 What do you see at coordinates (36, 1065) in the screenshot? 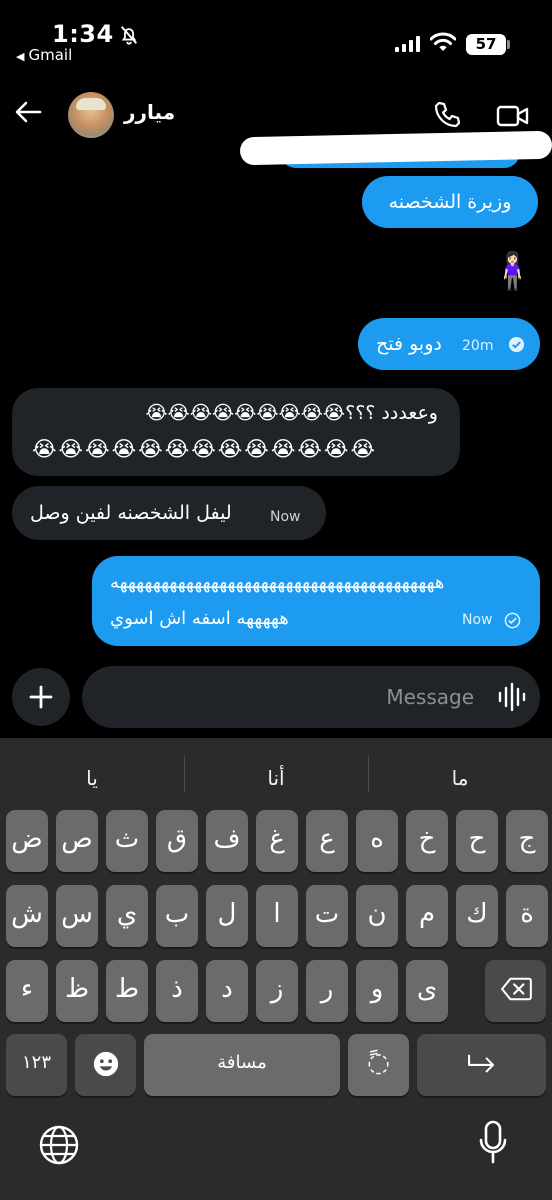
I see `numbers-key: ١٢٣` at bounding box center [36, 1065].